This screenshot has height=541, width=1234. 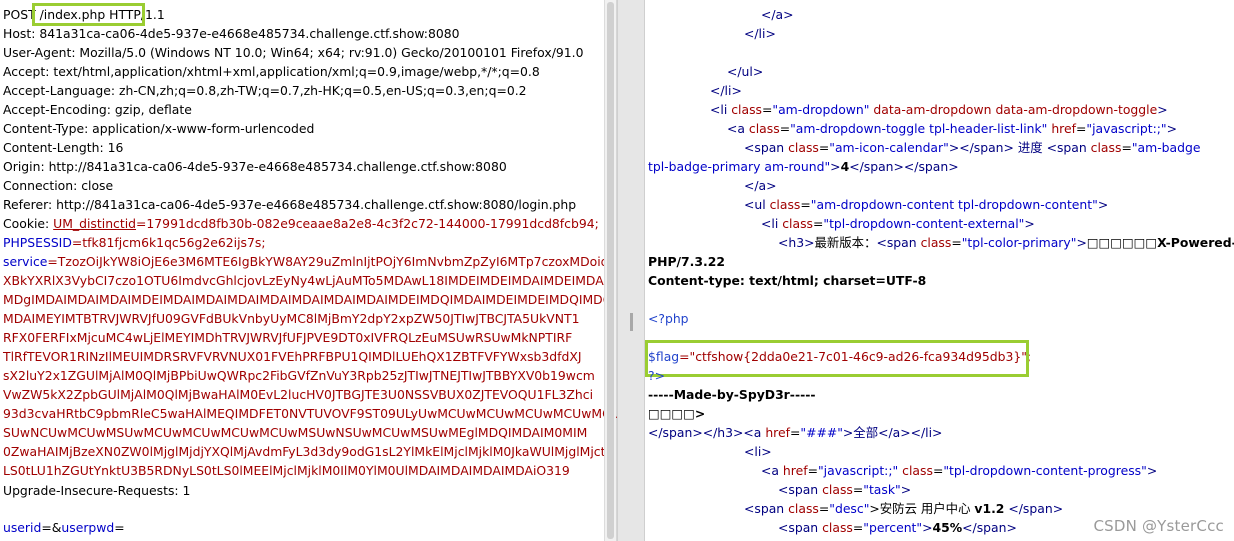 I want to click on response-line-span-percent: <span class="percent">45%</span>, so click(x=897, y=527).